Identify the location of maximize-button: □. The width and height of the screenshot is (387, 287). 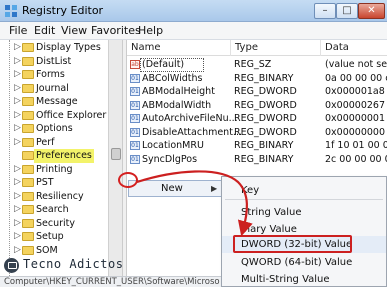
(347, 11).